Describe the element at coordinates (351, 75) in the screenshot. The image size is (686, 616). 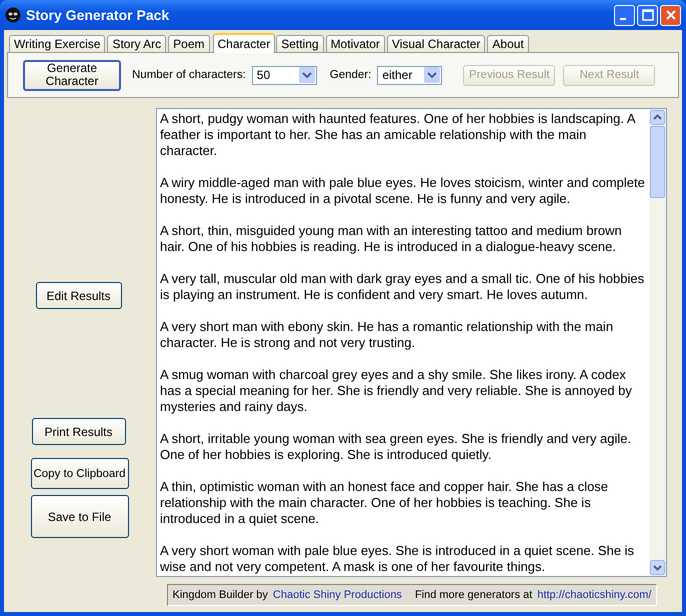
I see `gender-label: Gender:` at that location.